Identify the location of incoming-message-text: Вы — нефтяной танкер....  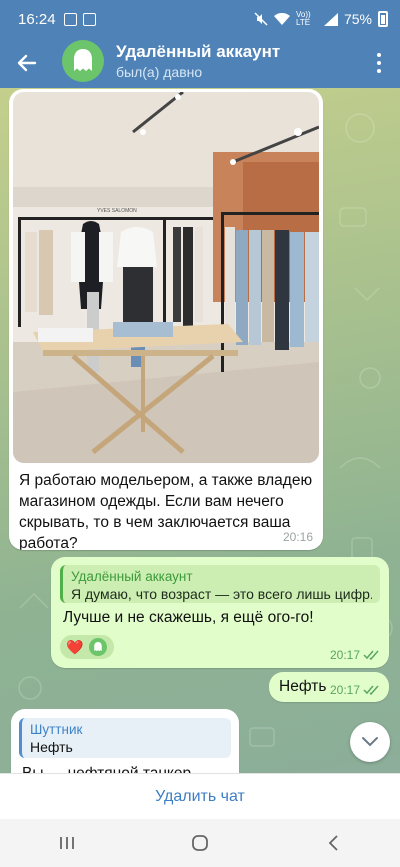
(113, 769).